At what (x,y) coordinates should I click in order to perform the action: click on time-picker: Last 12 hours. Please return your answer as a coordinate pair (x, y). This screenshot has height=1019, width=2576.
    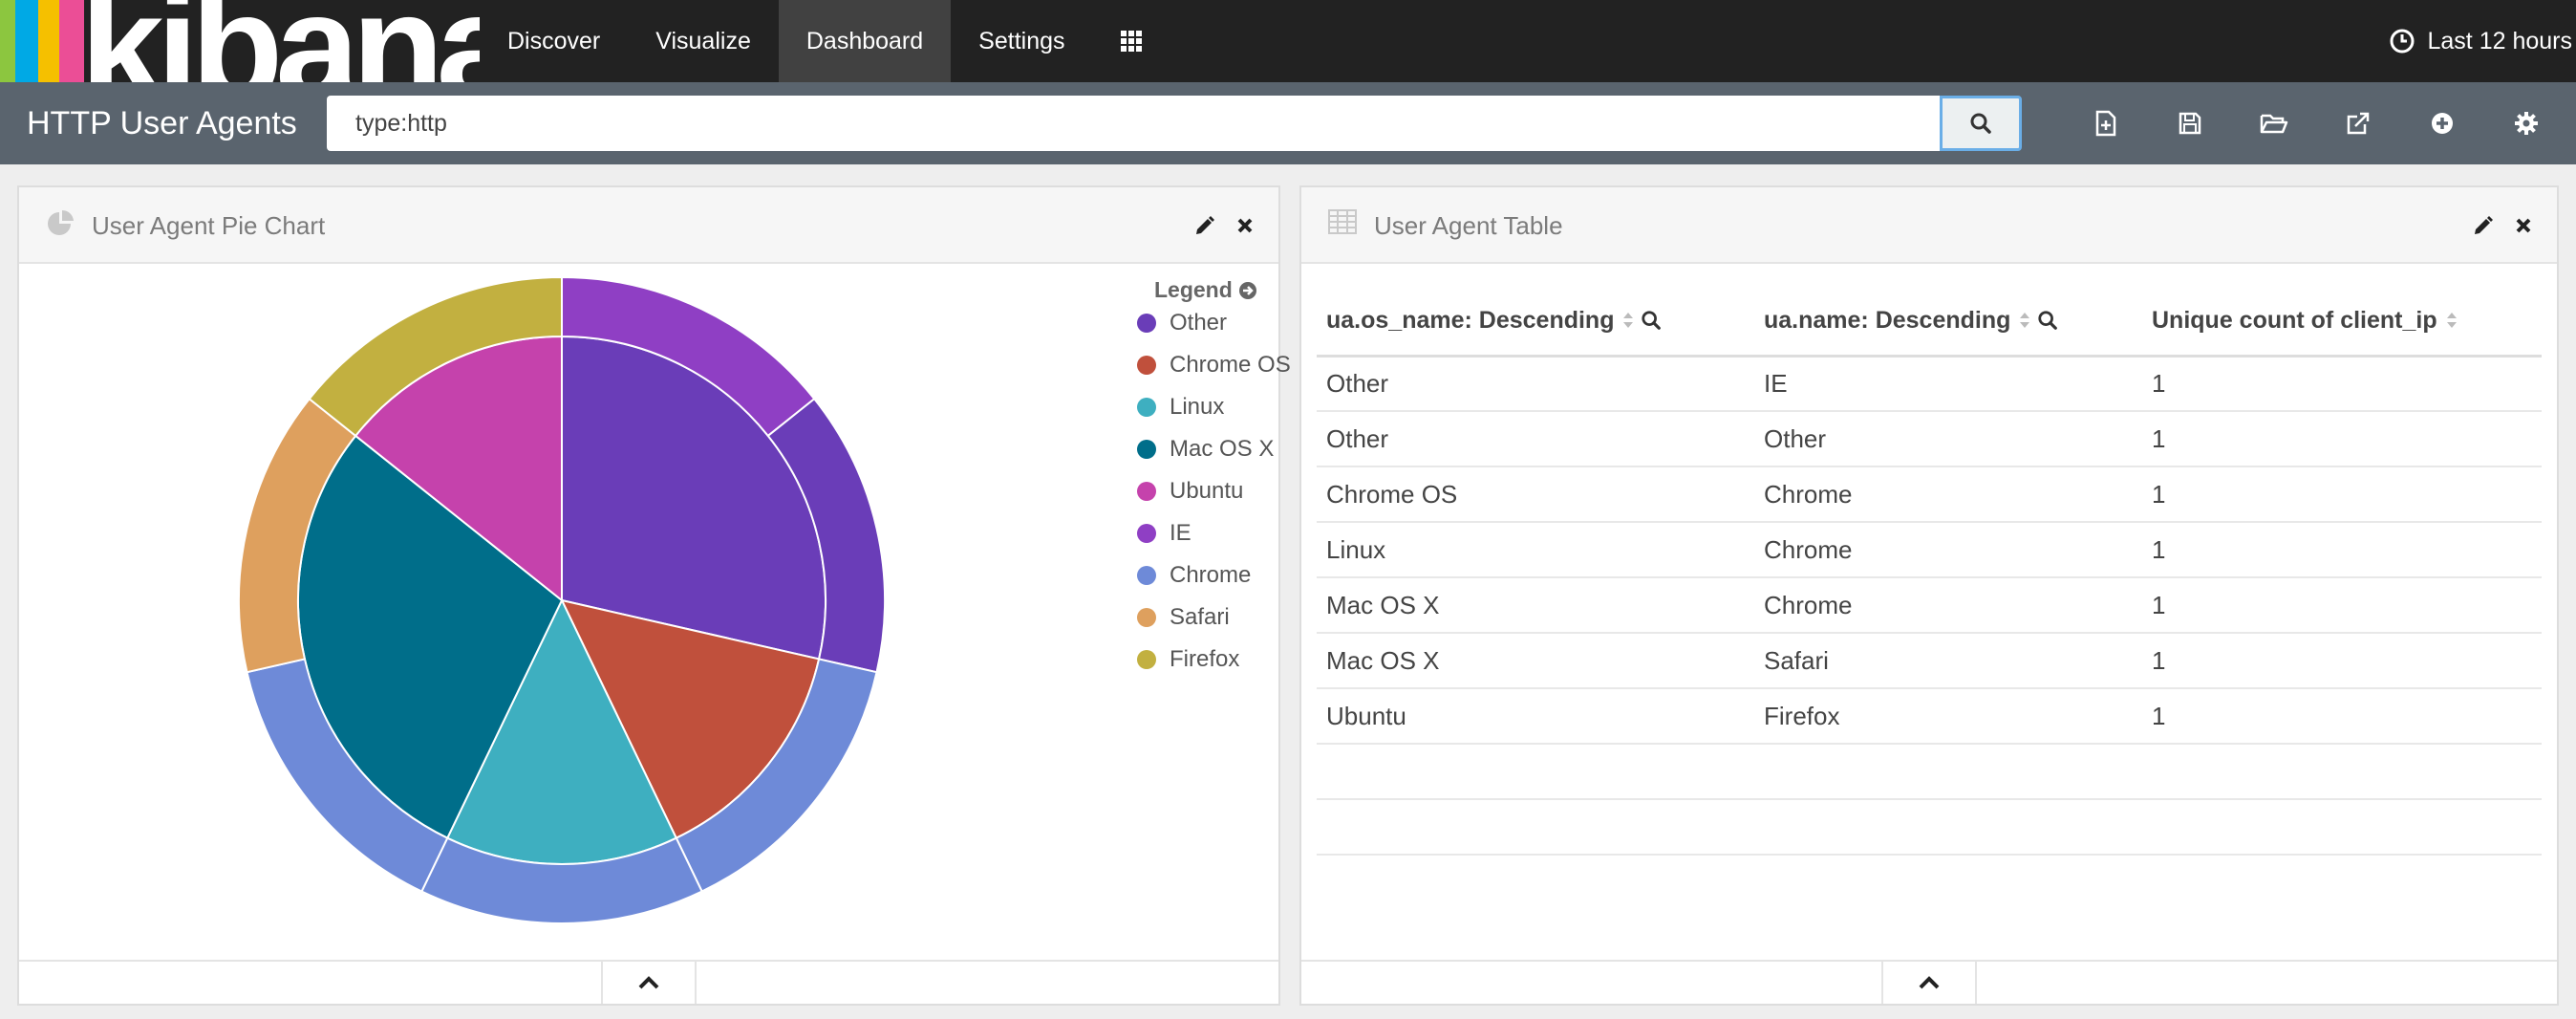
    Looking at the image, I should click on (2483, 41).